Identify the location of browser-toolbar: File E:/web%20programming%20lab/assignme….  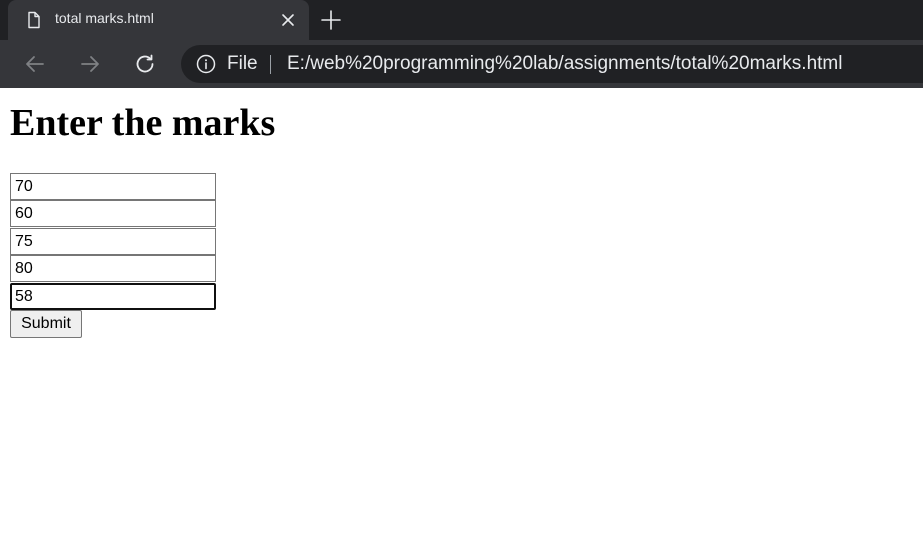
(461, 64).